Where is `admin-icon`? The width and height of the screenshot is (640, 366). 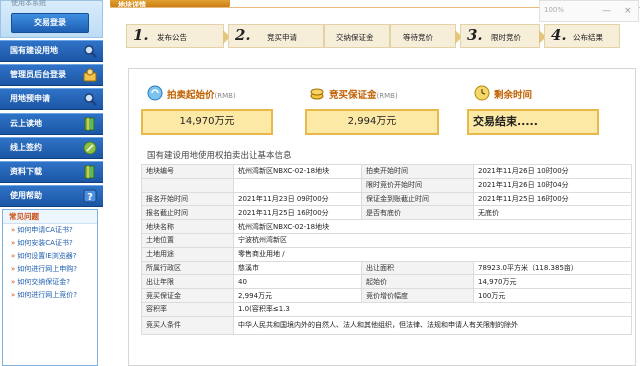 admin-icon is located at coordinates (90, 75).